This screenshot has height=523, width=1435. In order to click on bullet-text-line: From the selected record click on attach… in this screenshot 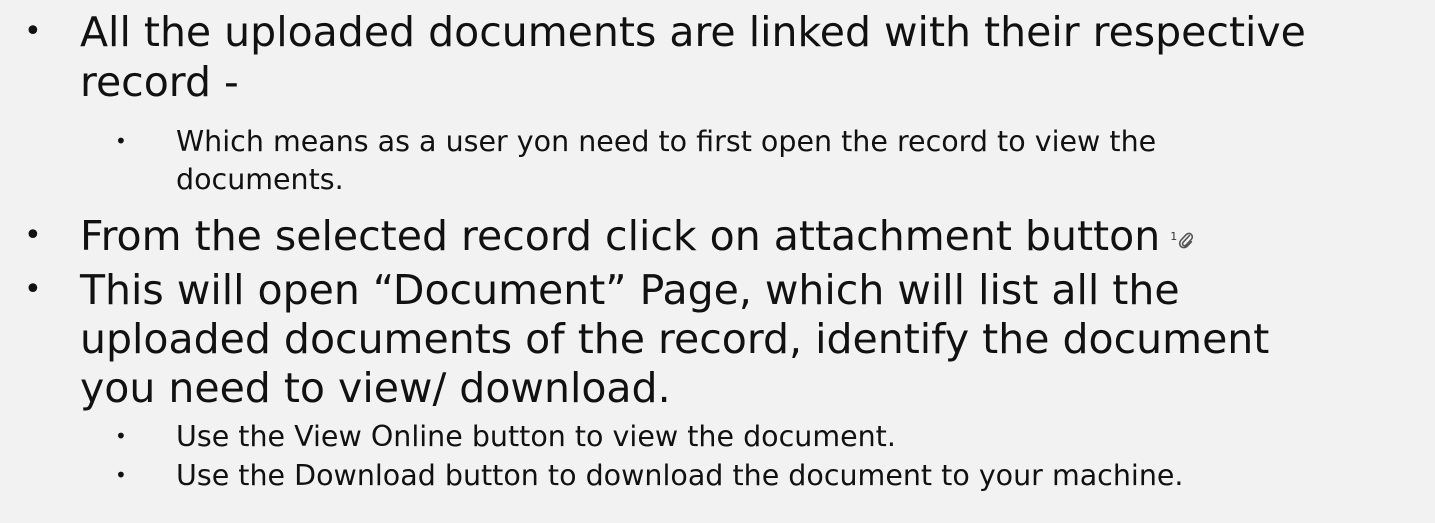, I will do `click(620, 236)`.